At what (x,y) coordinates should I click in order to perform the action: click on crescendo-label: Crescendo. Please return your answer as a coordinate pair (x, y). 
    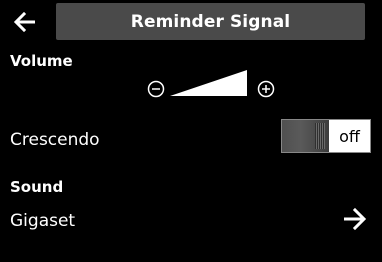
    Looking at the image, I should click on (55, 140).